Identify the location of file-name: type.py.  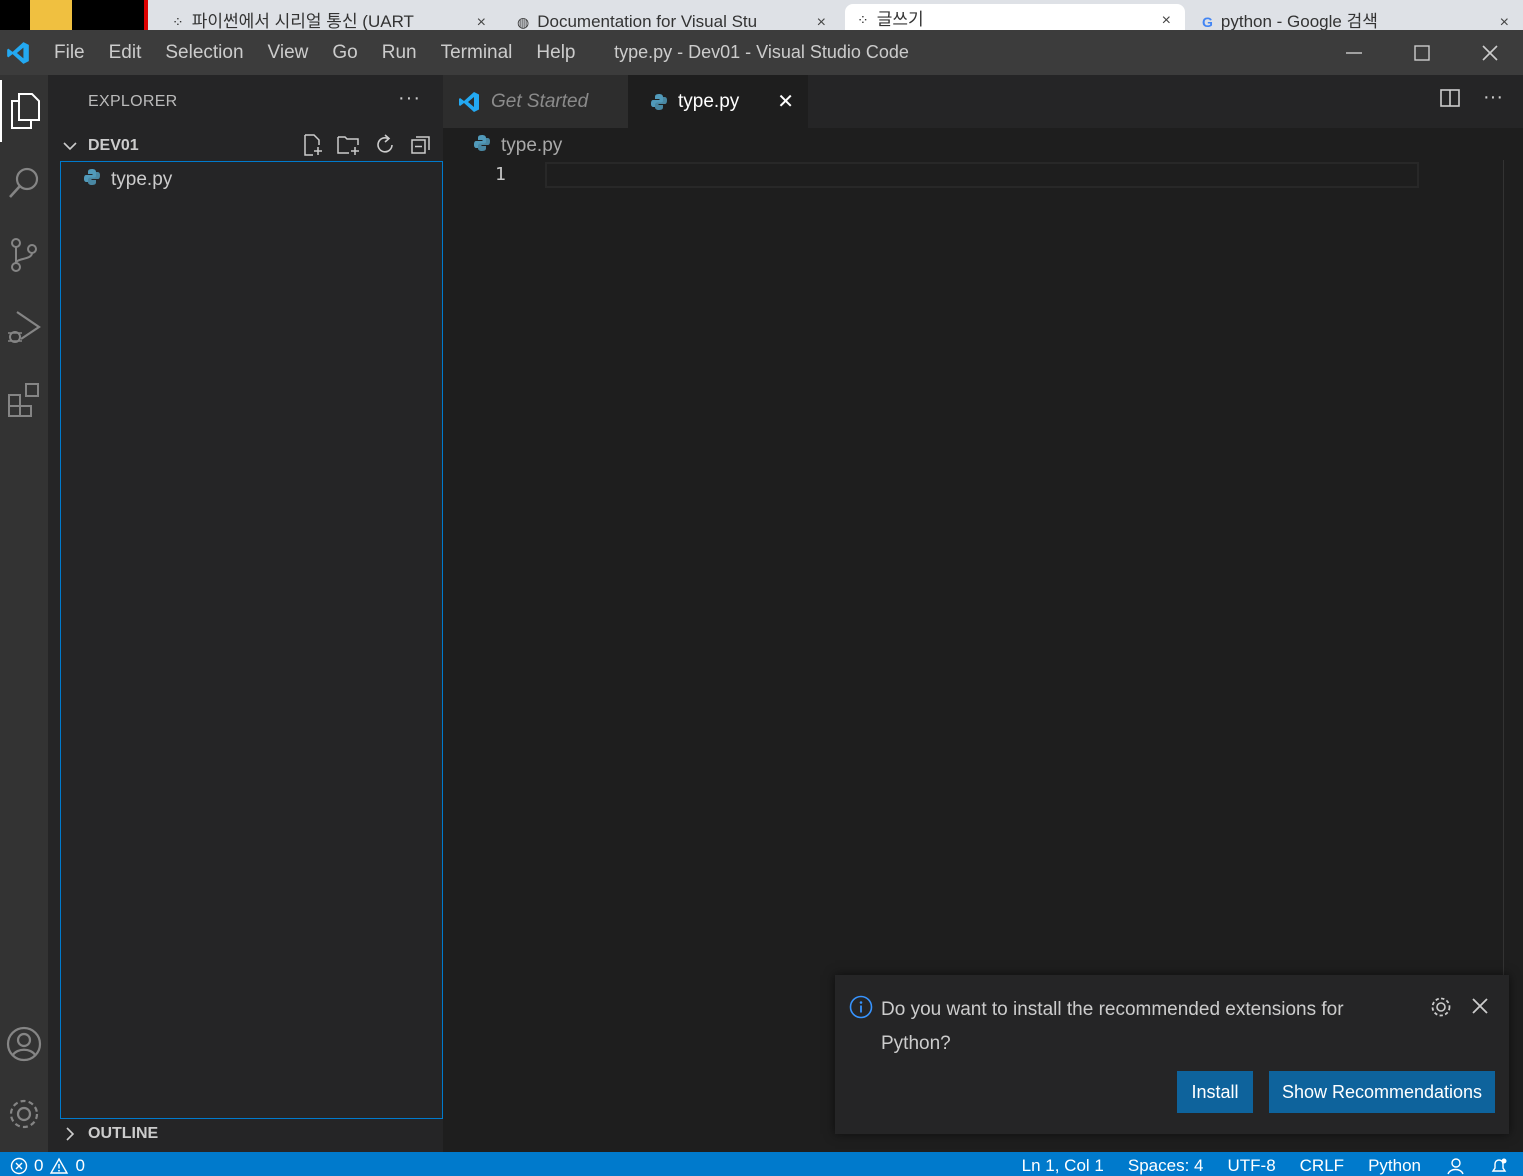
(142, 179).